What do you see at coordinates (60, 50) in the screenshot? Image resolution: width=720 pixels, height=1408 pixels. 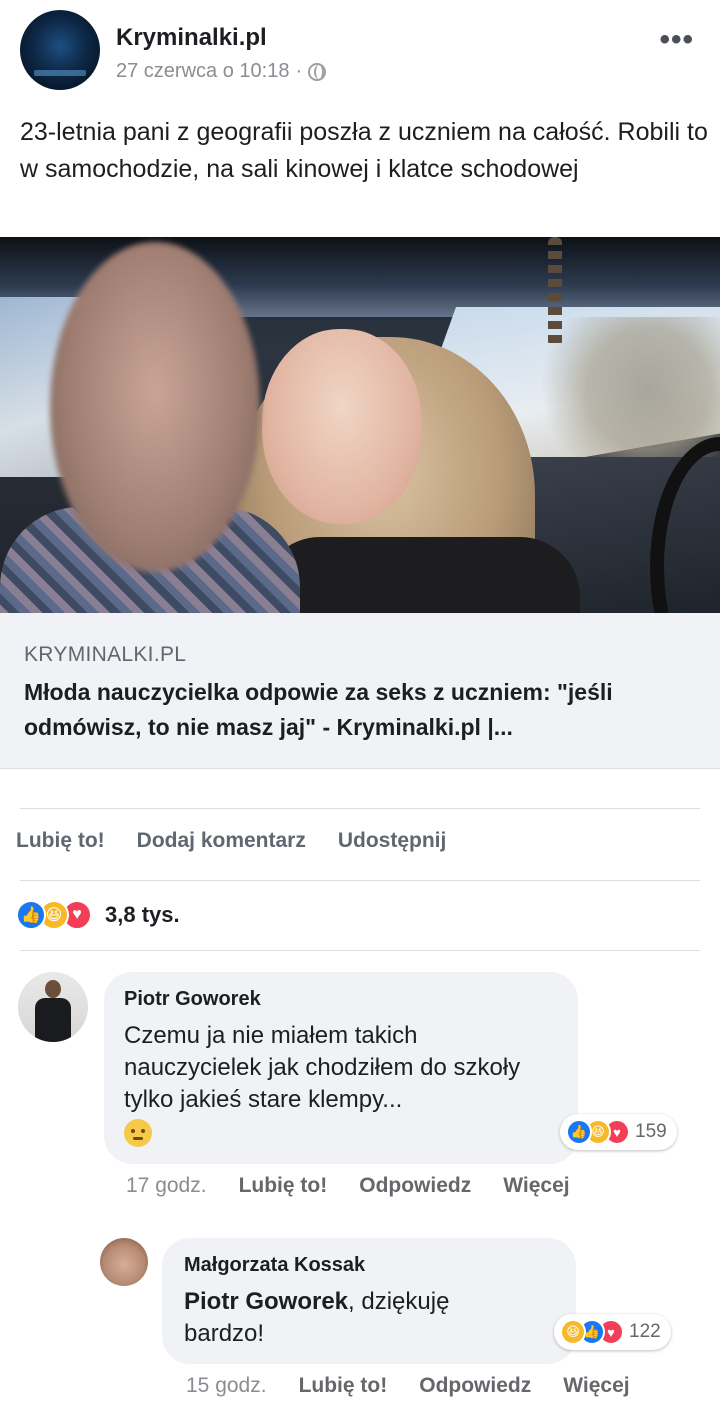 I see `page-avatar` at bounding box center [60, 50].